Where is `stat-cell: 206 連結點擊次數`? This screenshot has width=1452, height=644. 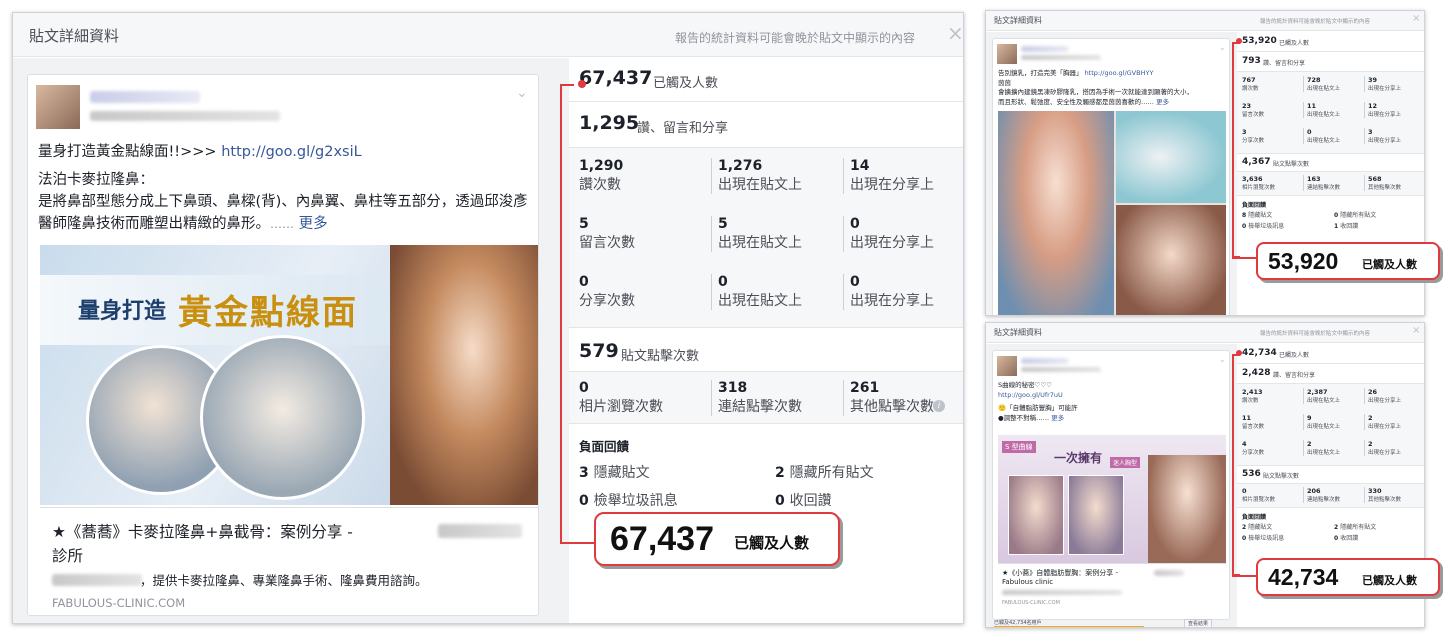
stat-cell: 206 連結點擊次數 is located at coordinates (1321, 495).